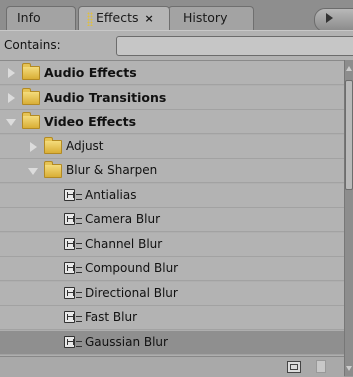 Image resolution: width=353 pixels, height=377 pixels. I want to click on panel-tab-bar: Info History Effects ×, so click(176, 16).